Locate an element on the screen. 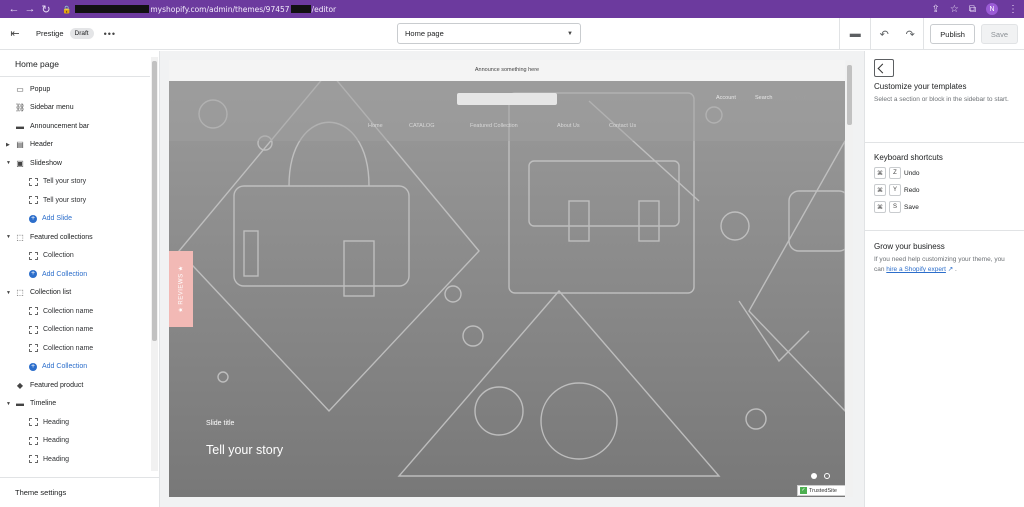  theme-name: Prestige is located at coordinates (50, 33).